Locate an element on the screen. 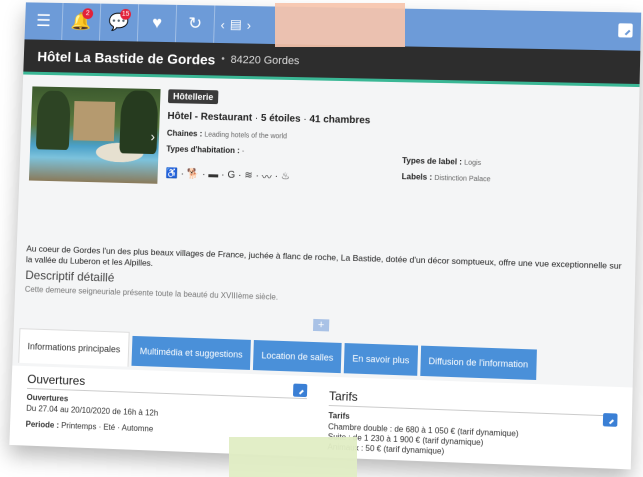 The height and width of the screenshot is (477, 643). pool-icon: 〰 is located at coordinates (266, 178).